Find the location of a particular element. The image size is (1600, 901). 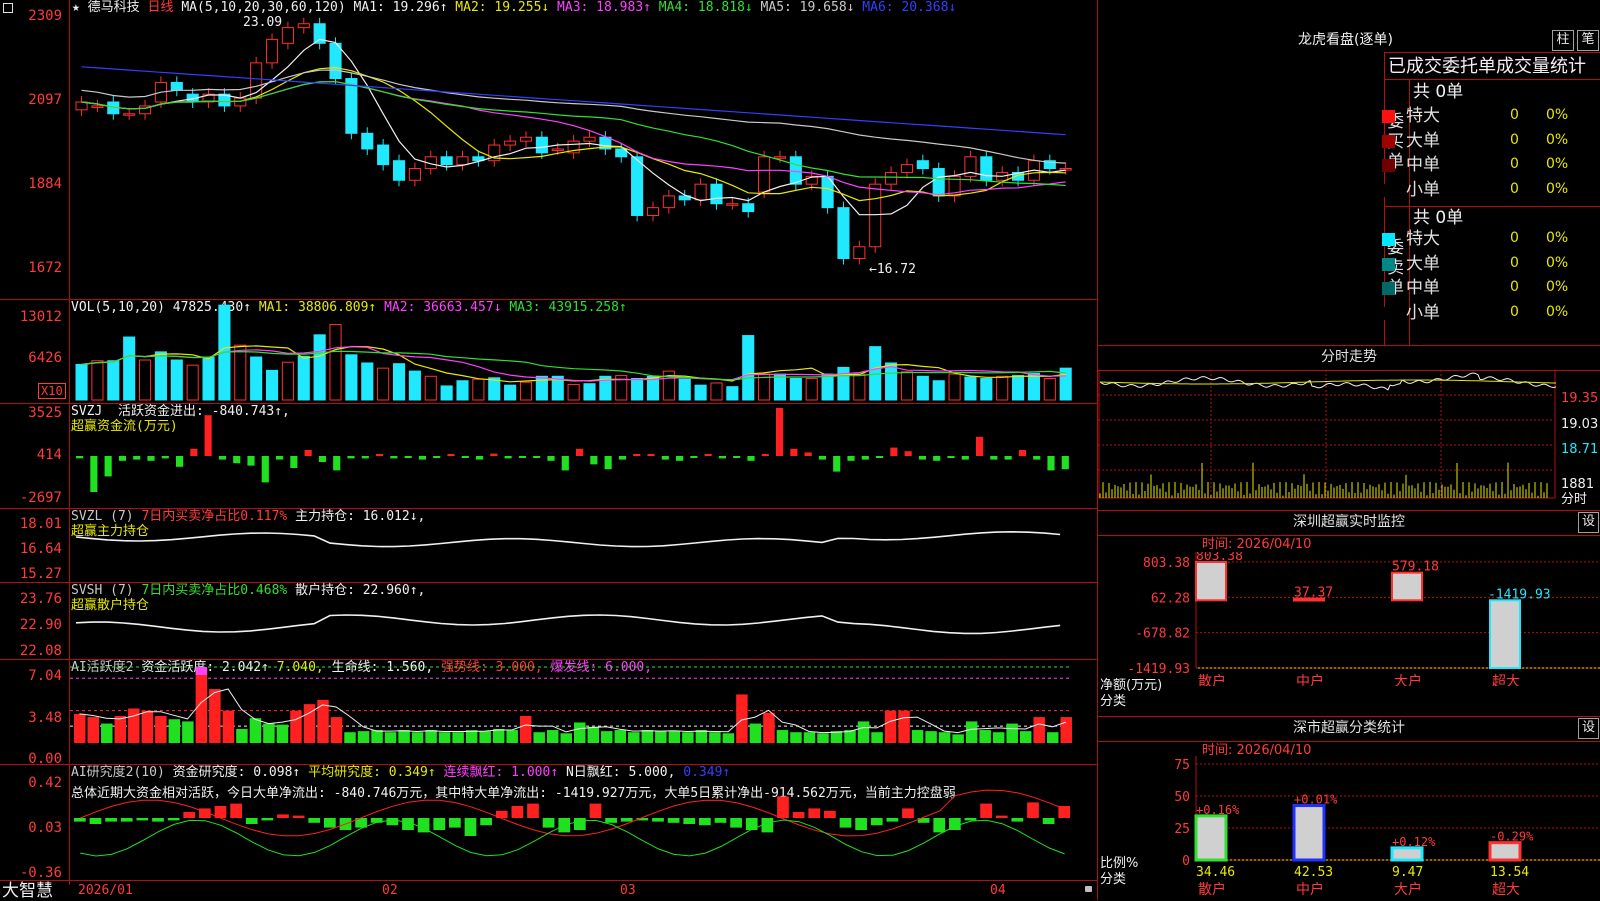

ai-research-chart is located at coordinates (583, 822).